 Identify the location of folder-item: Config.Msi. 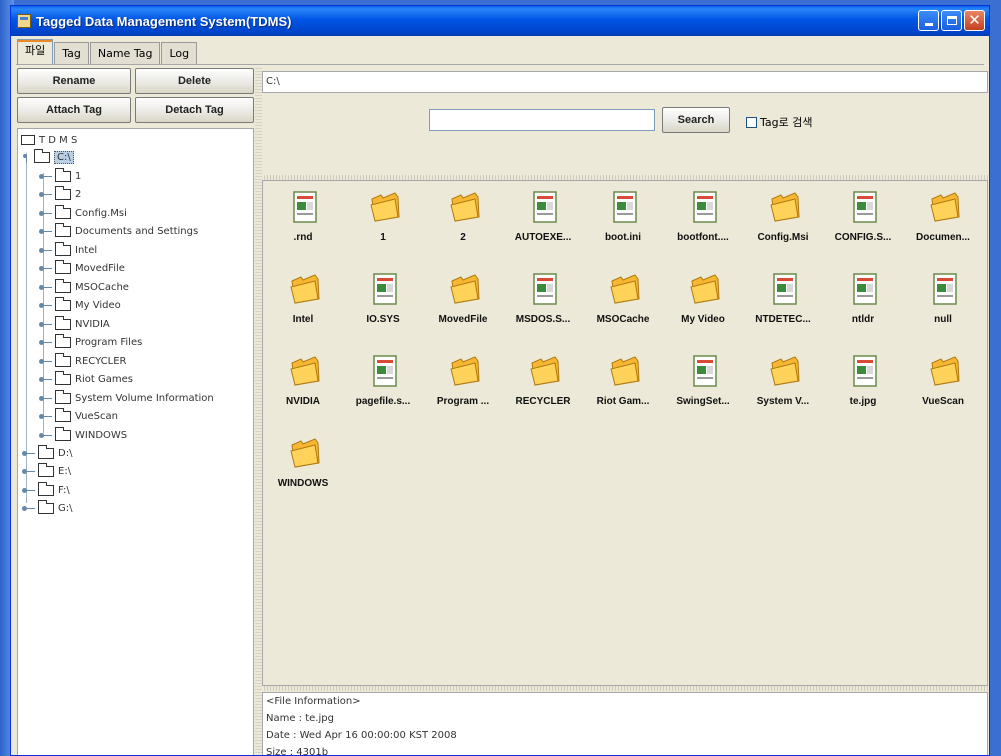
(783, 227).